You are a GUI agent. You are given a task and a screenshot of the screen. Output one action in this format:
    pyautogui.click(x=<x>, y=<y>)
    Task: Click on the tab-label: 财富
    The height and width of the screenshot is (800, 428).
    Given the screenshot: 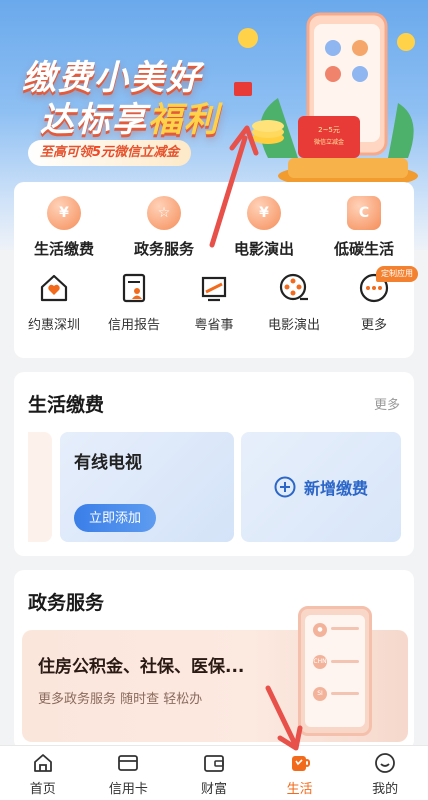 What is the action you would take?
    pyautogui.click(x=213, y=789)
    